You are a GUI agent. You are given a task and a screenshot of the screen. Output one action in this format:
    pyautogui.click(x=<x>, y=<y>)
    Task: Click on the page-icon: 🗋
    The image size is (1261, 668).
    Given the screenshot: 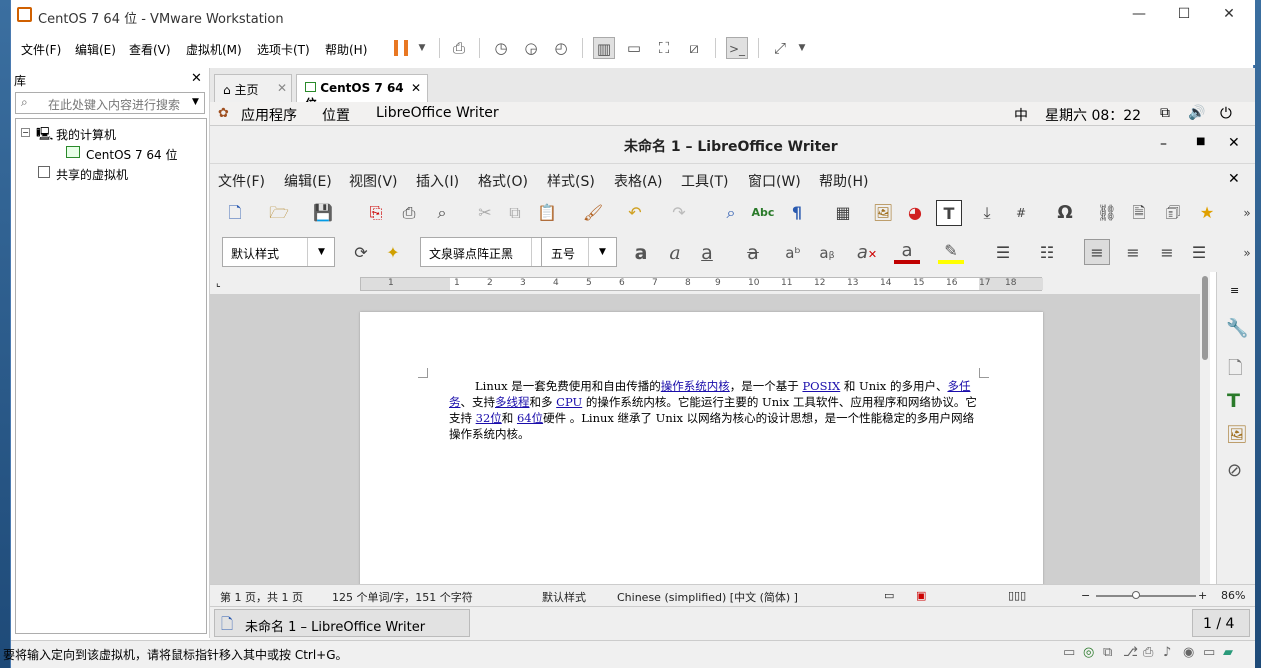 What is the action you would take?
    pyautogui.click(x=1235, y=371)
    